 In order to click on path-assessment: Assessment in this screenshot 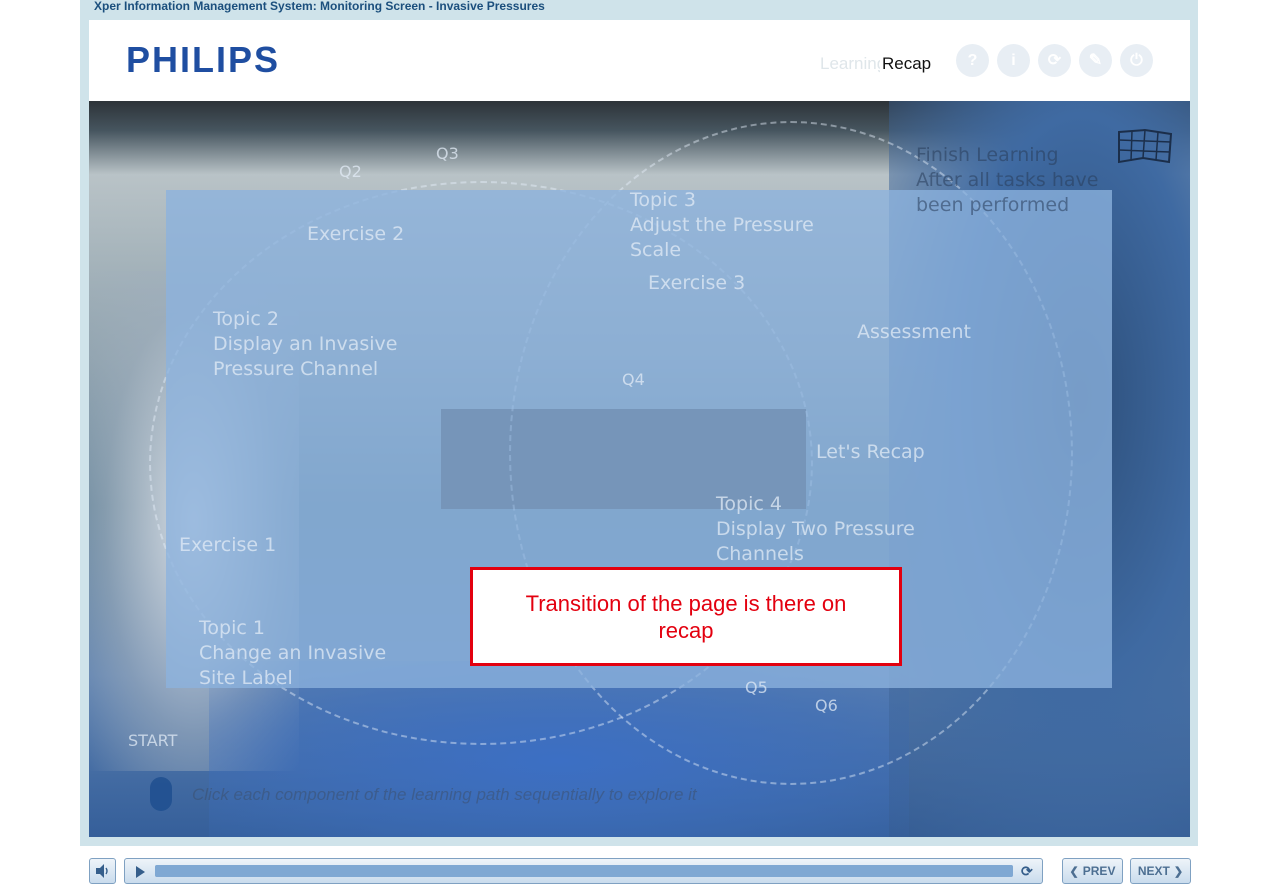, I will do `click(914, 332)`.